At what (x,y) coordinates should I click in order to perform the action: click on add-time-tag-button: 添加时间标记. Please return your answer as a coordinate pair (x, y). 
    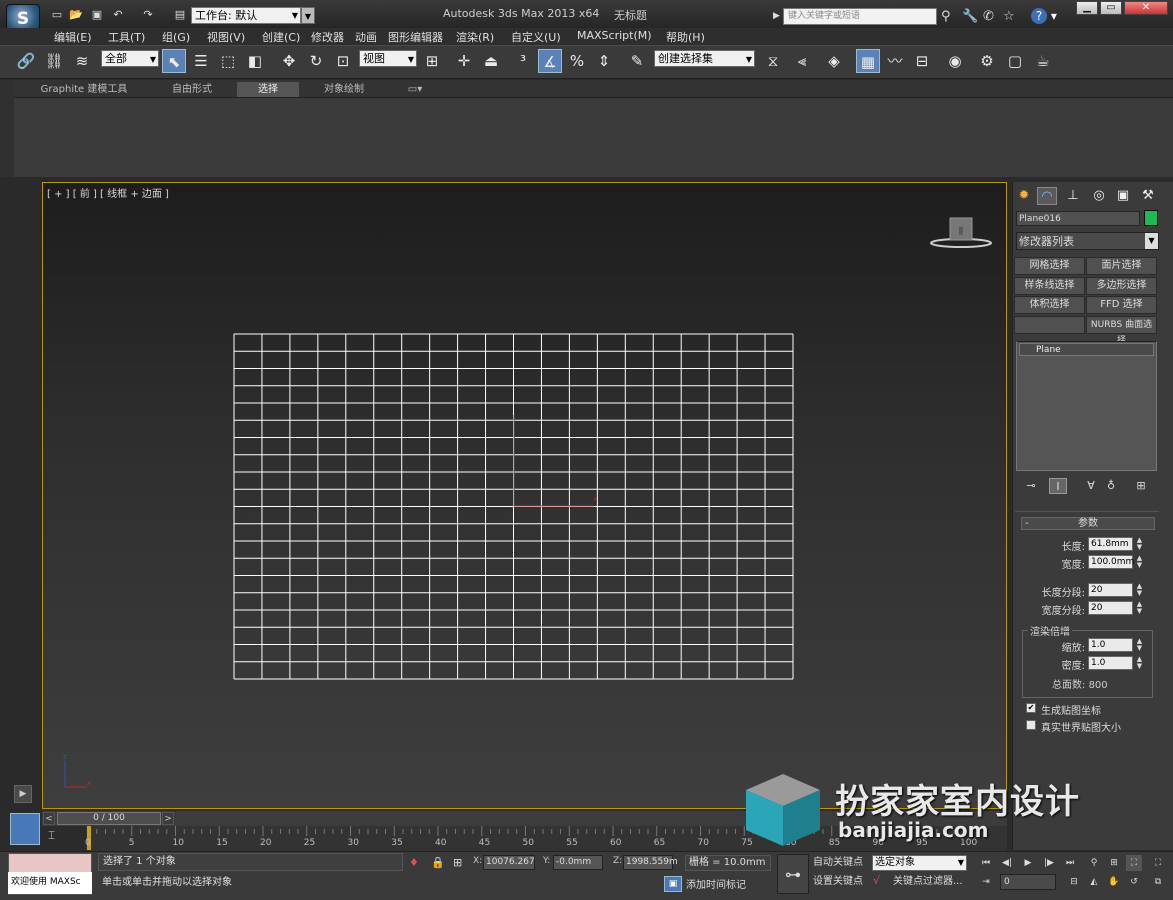
    Looking at the image, I should click on (716, 883).